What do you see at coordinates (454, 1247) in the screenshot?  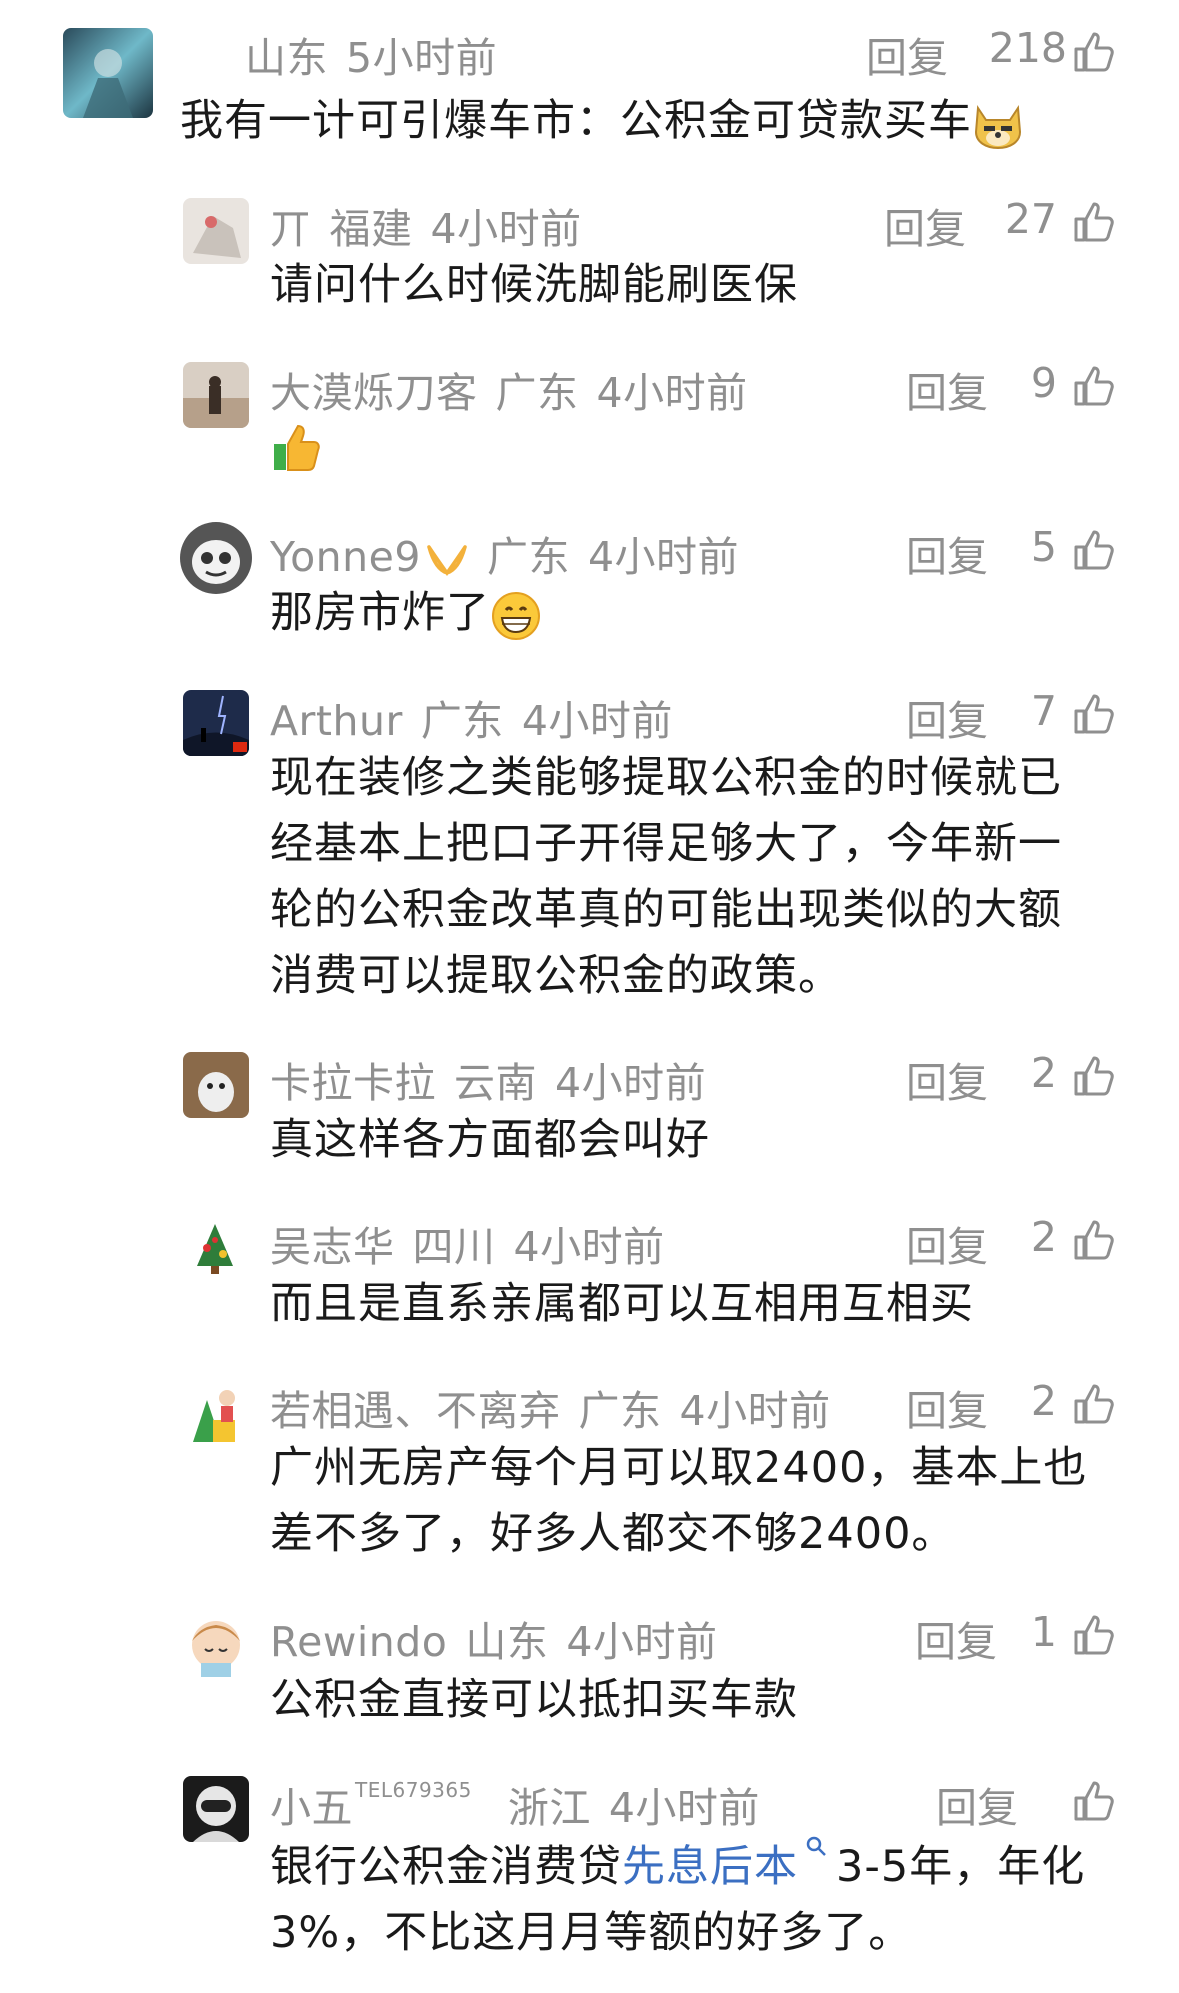 I see `comment-region: 四川` at bounding box center [454, 1247].